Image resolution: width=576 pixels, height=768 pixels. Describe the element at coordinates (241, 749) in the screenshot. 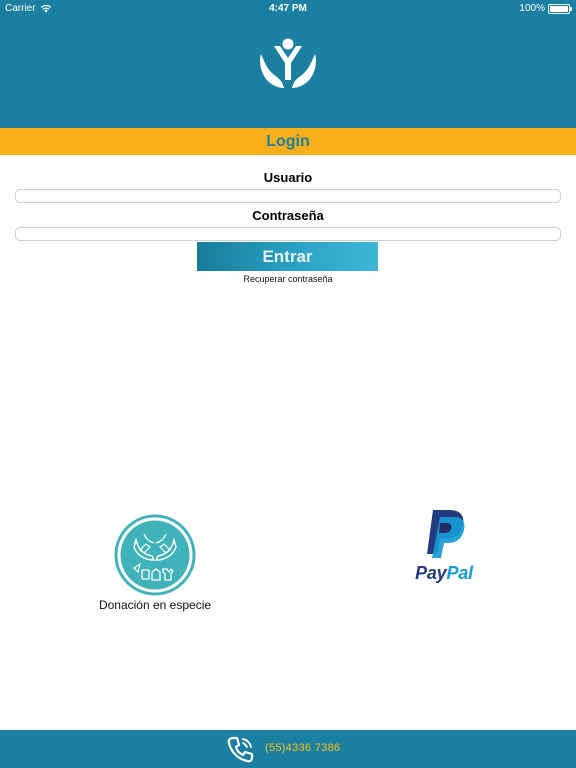

I see `phone-icon` at that location.